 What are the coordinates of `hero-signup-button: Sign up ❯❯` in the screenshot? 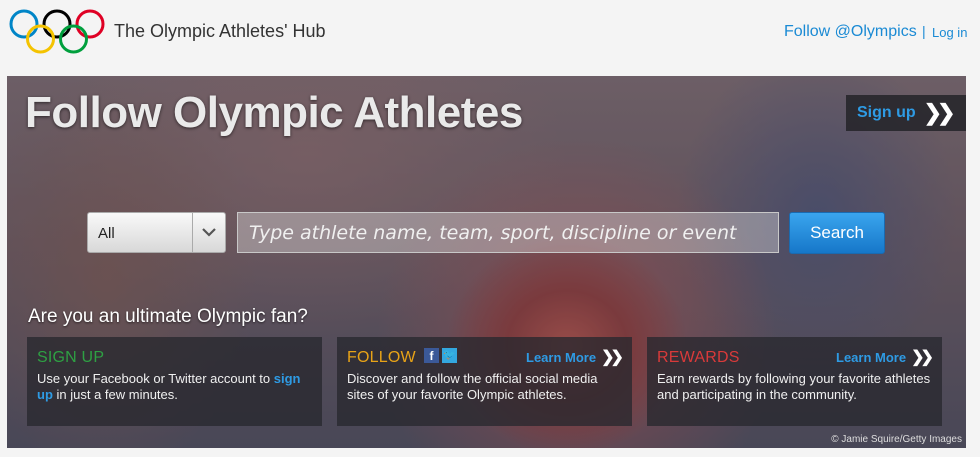 It's located at (906, 113).